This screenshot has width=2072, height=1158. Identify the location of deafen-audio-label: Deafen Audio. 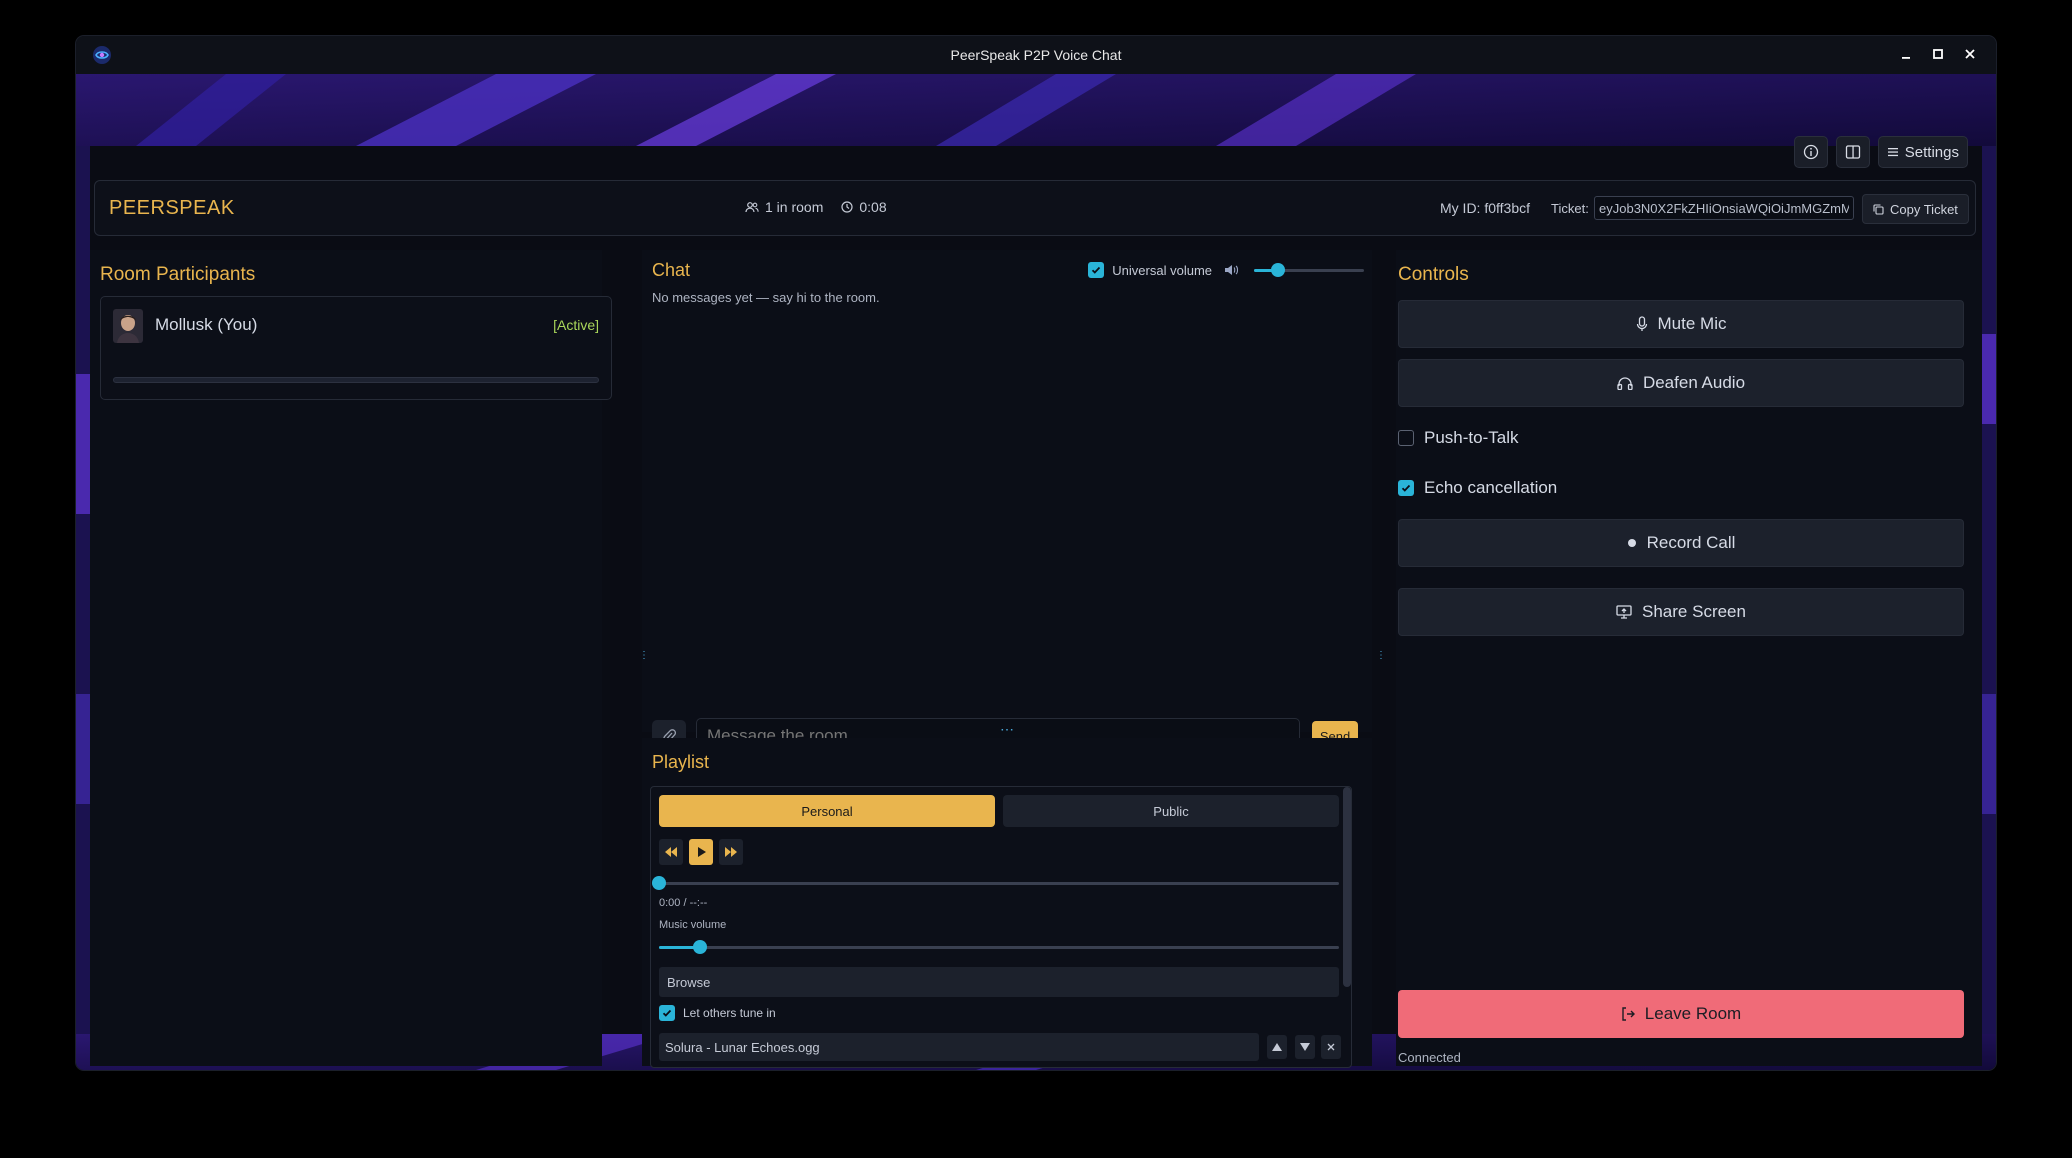
(1694, 382).